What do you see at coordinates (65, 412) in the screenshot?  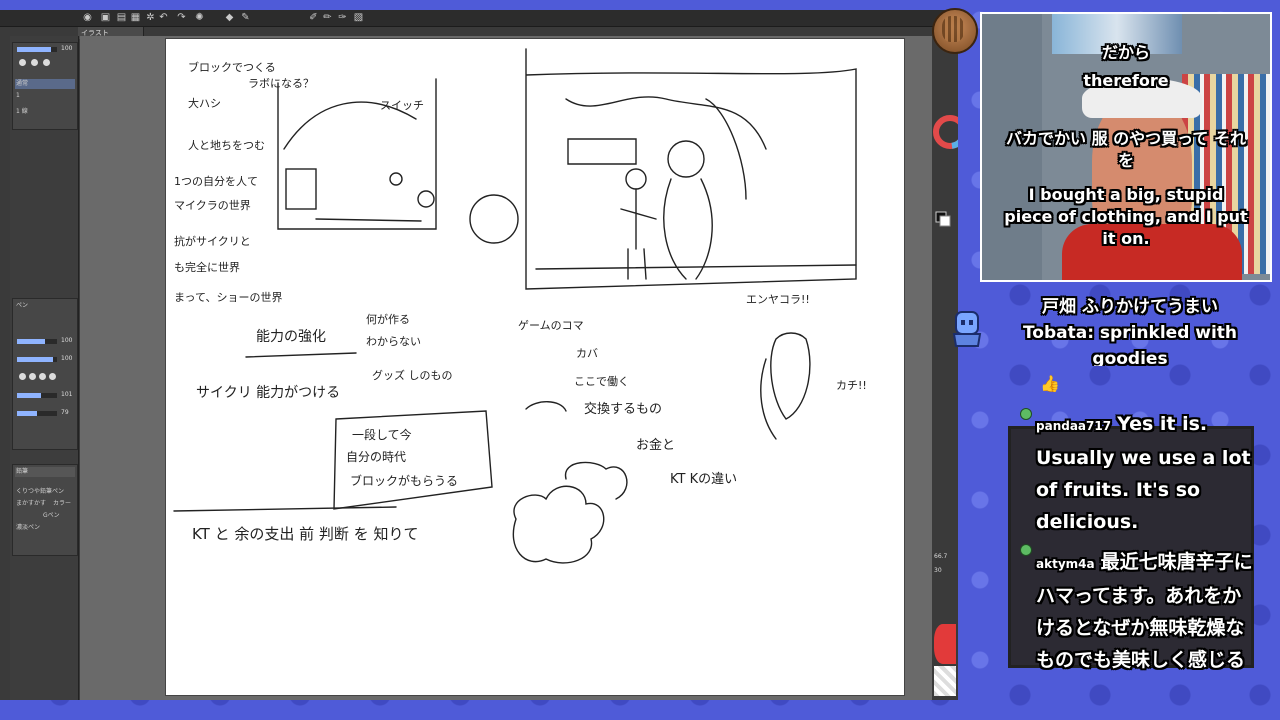 I see `brush-angle-value: 79` at bounding box center [65, 412].